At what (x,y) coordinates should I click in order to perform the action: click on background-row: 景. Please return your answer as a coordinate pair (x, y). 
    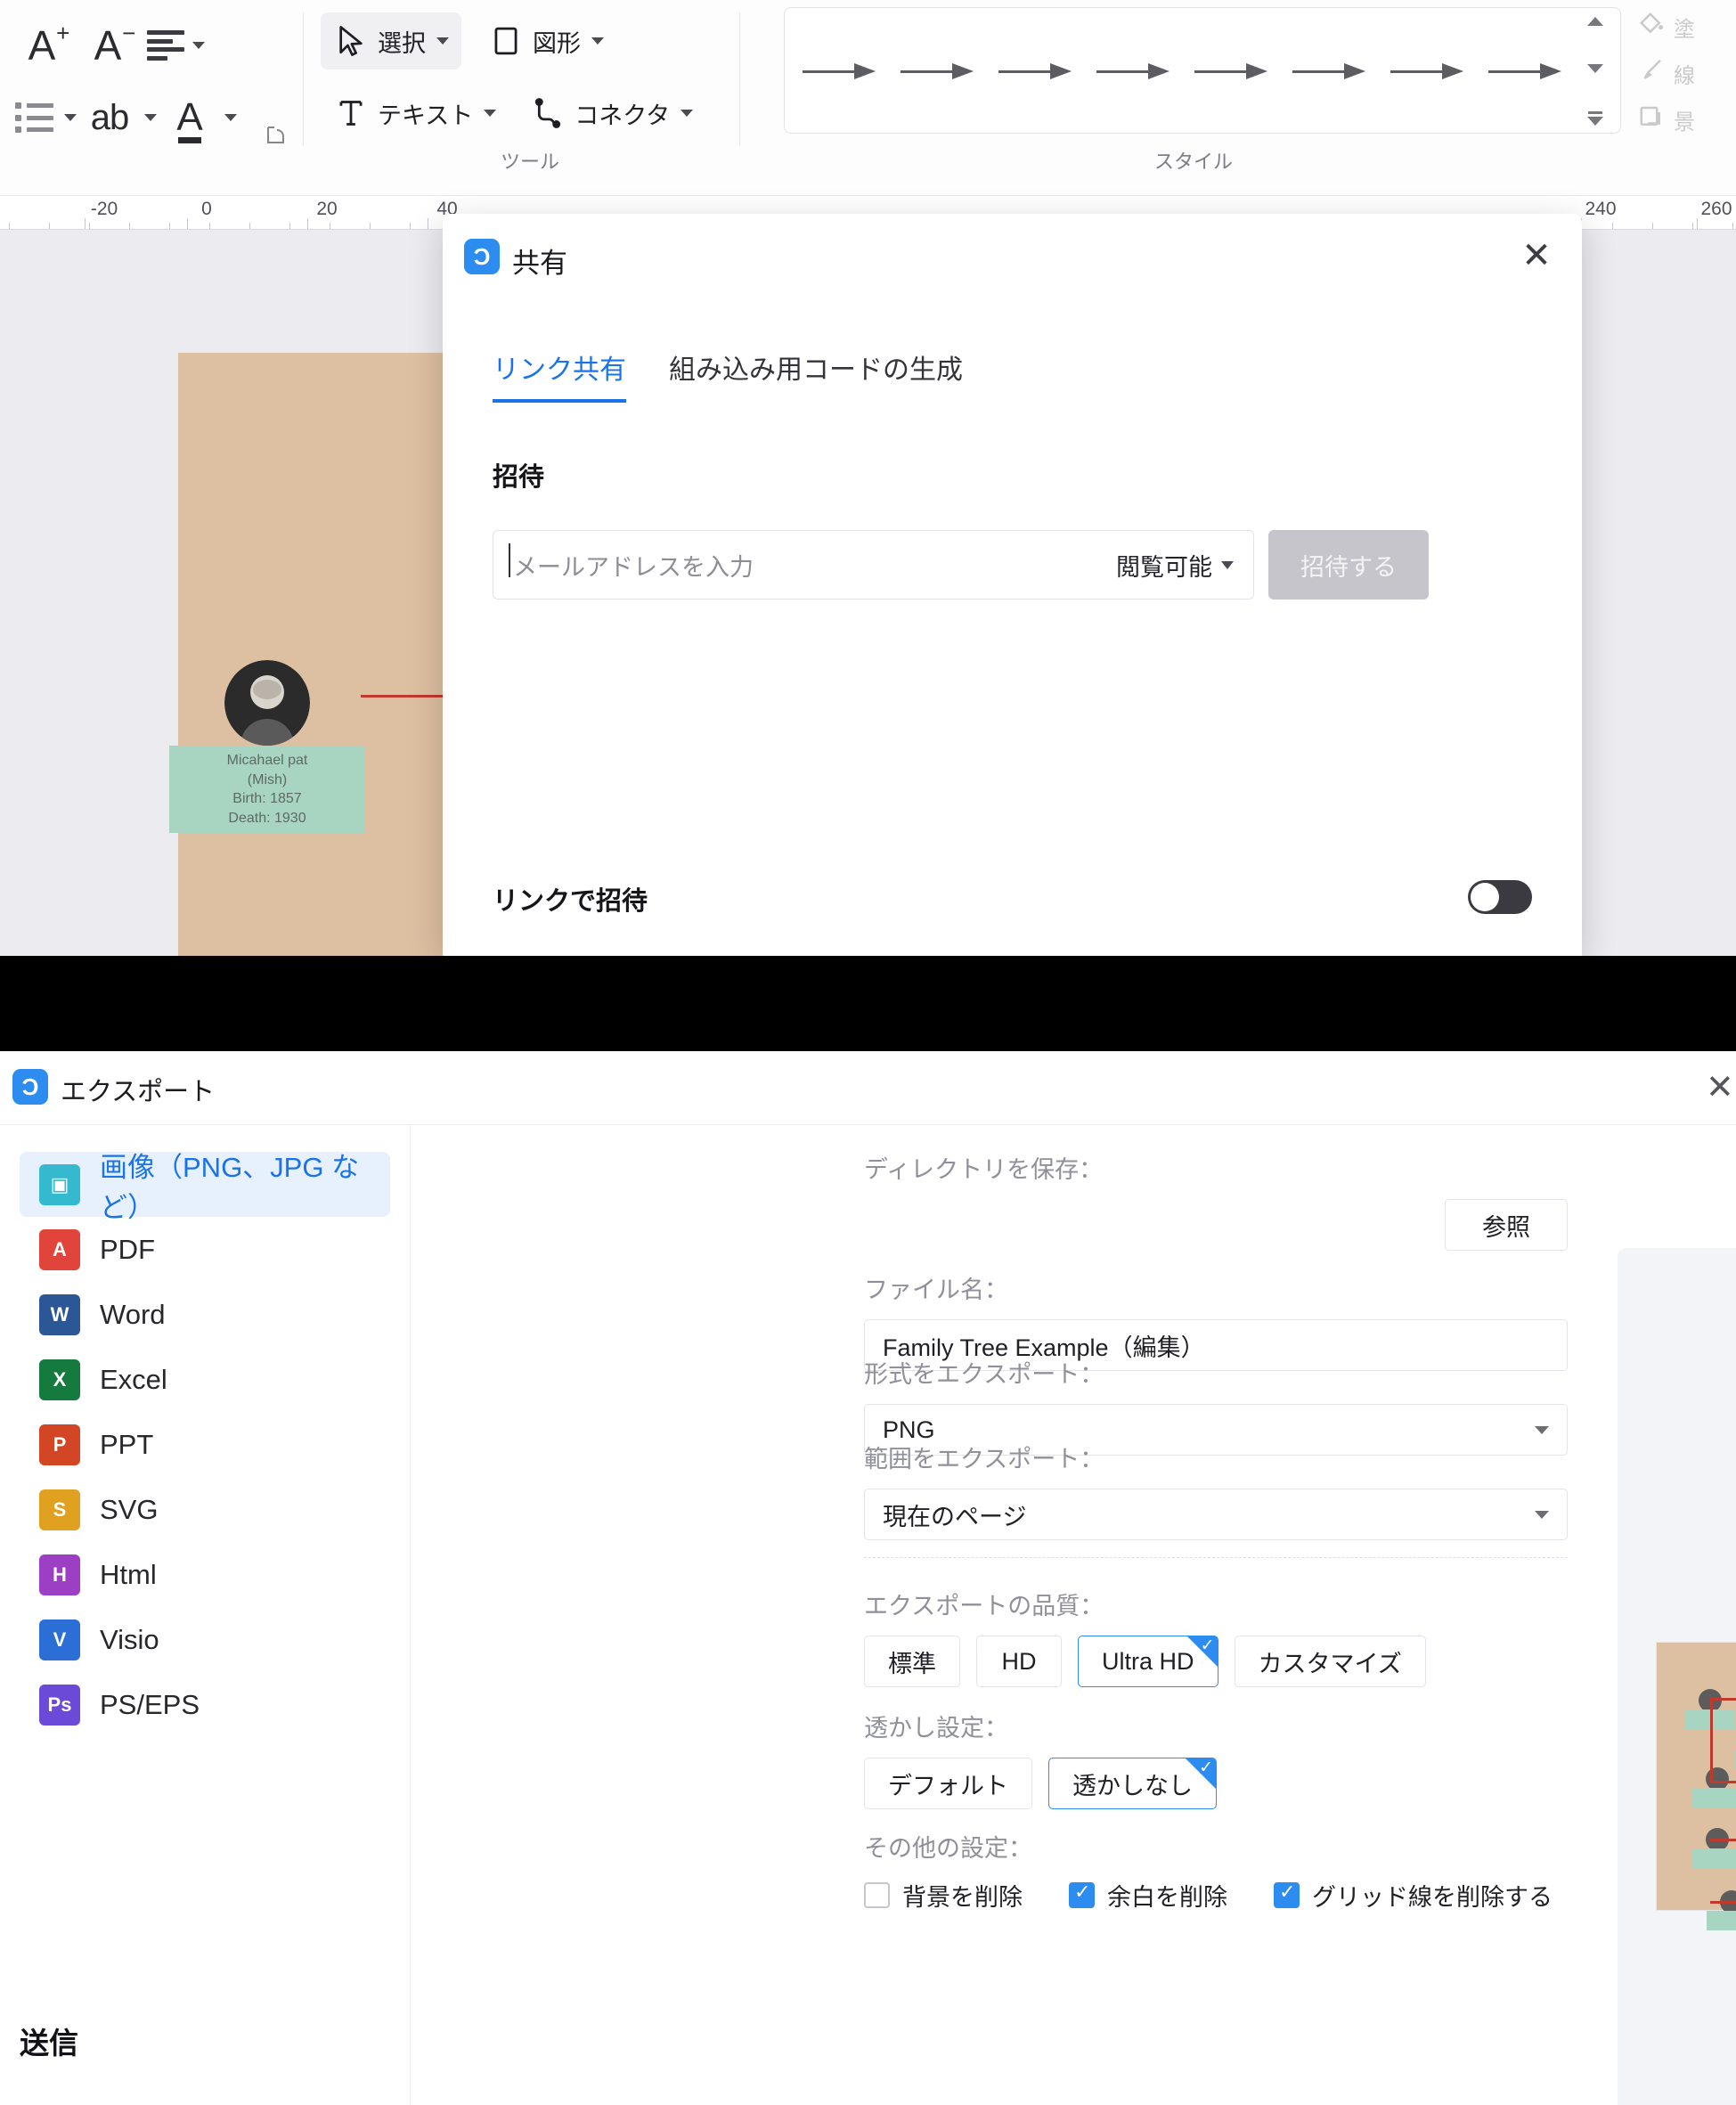
    Looking at the image, I should click on (1682, 119).